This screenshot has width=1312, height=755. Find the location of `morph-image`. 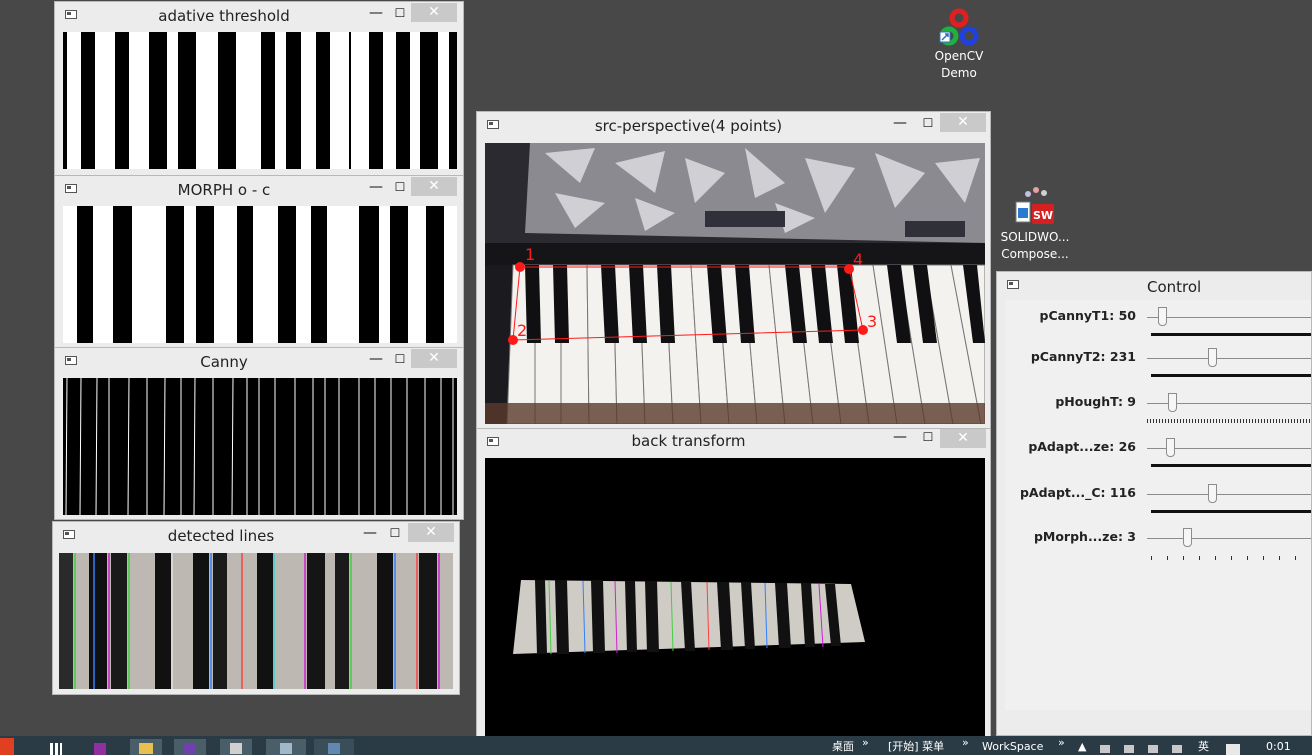

morph-image is located at coordinates (260, 274).